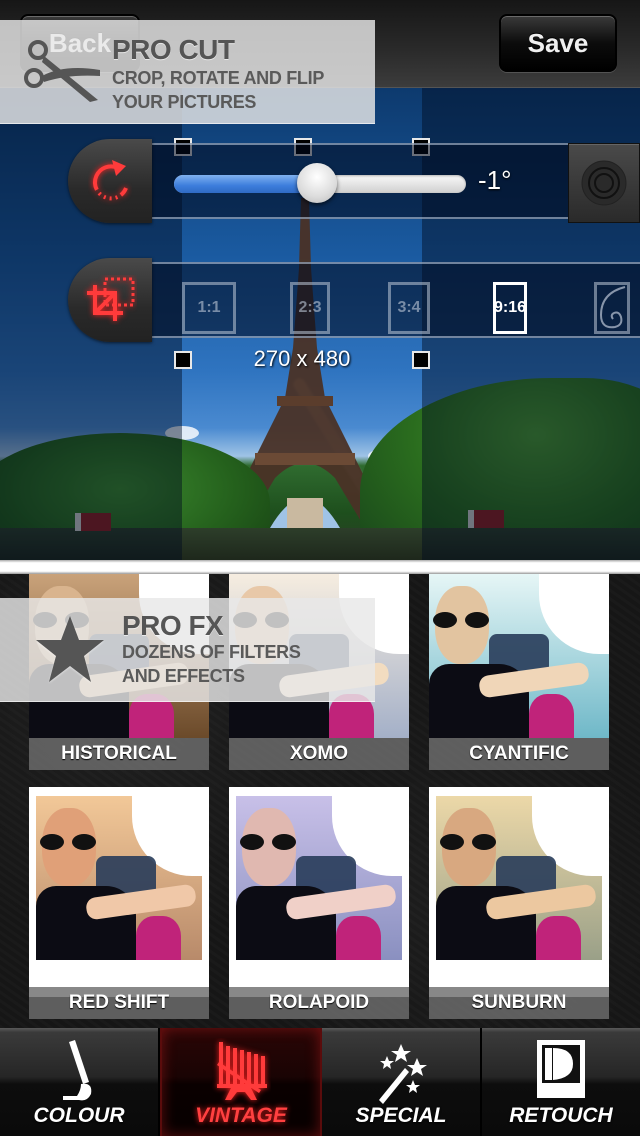 The image size is (640, 1136). I want to click on tab-retouch: RETOUCH, so click(561, 1082).